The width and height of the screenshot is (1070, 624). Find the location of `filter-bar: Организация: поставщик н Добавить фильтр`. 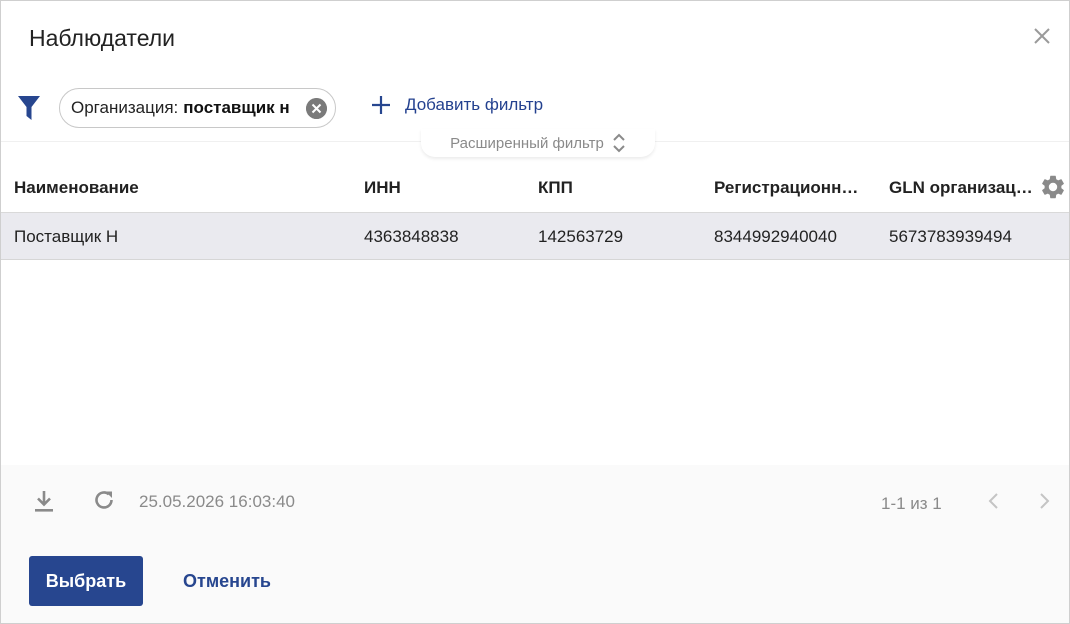

filter-bar: Организация: поставщик н Добавить фильтр is located at coordinates (535, 108).